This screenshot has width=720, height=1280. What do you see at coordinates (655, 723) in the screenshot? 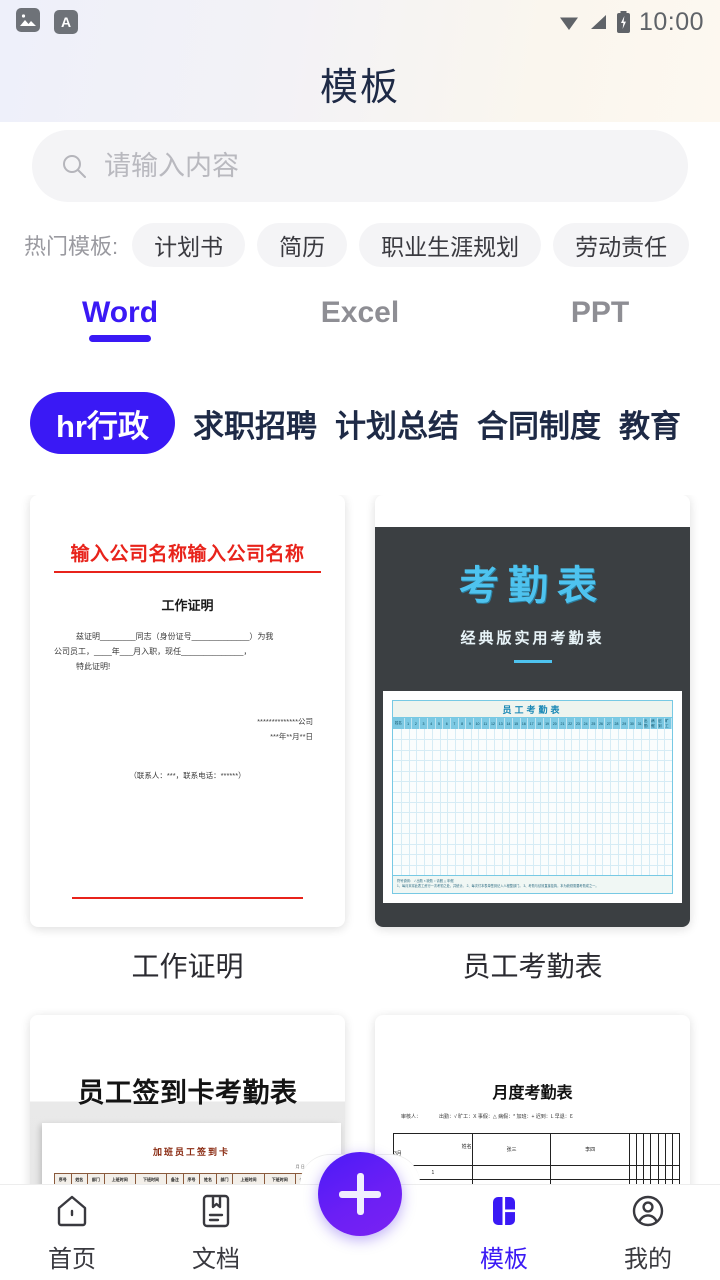
I see `thumb-summary-cell: 病假` at bounding box center [655, 723].